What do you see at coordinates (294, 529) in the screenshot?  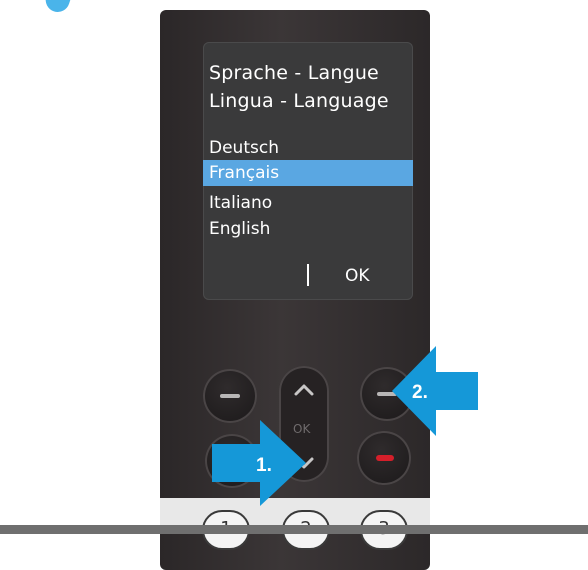 I see `bottom-edge-bar` at bounding box center [294, 529].